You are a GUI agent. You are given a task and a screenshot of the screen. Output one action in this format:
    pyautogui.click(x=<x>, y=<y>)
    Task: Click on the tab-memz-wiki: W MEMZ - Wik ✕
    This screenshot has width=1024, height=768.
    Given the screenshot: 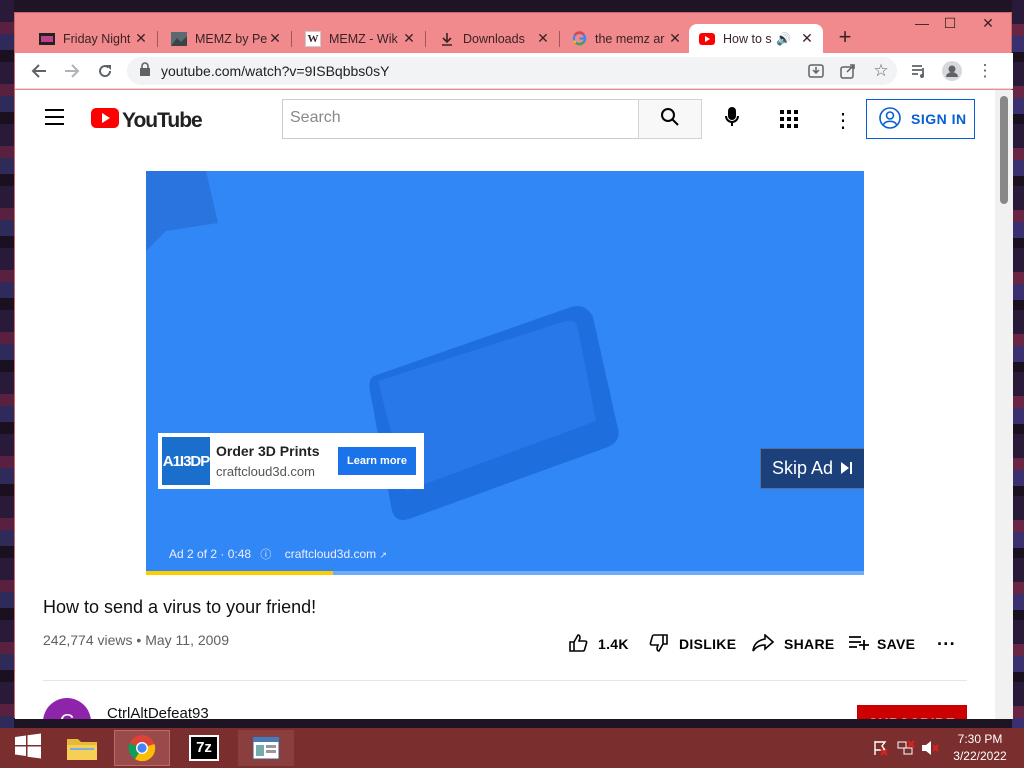 What is the action you would take?
    pyautogui.click(x=360, y=38)
    